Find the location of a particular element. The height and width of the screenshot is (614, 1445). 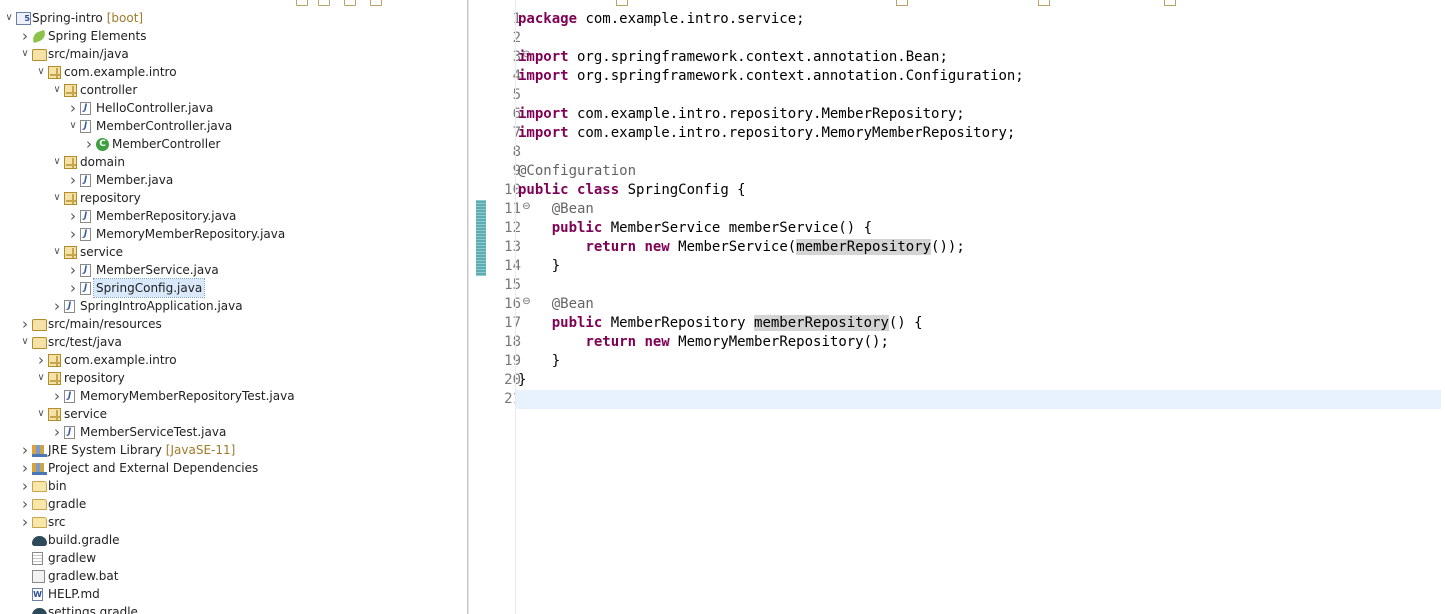

tree-item: › C MemberController is located at coordinates (230, 144).